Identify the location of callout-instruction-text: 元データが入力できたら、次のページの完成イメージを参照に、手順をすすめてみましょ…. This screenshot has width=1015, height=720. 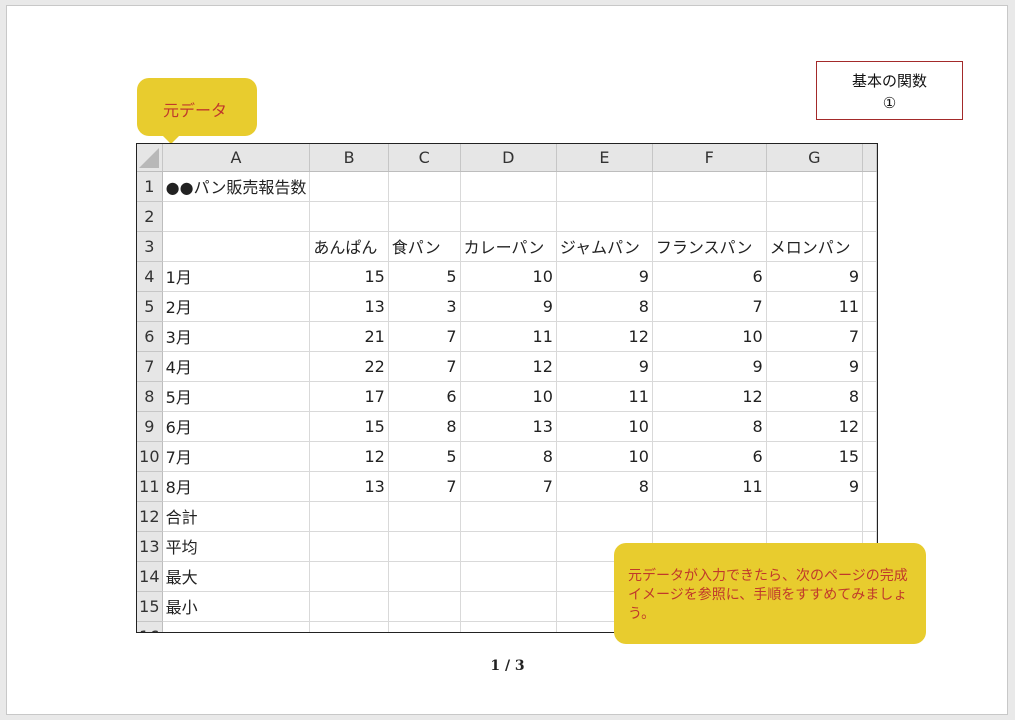
(768, 595).